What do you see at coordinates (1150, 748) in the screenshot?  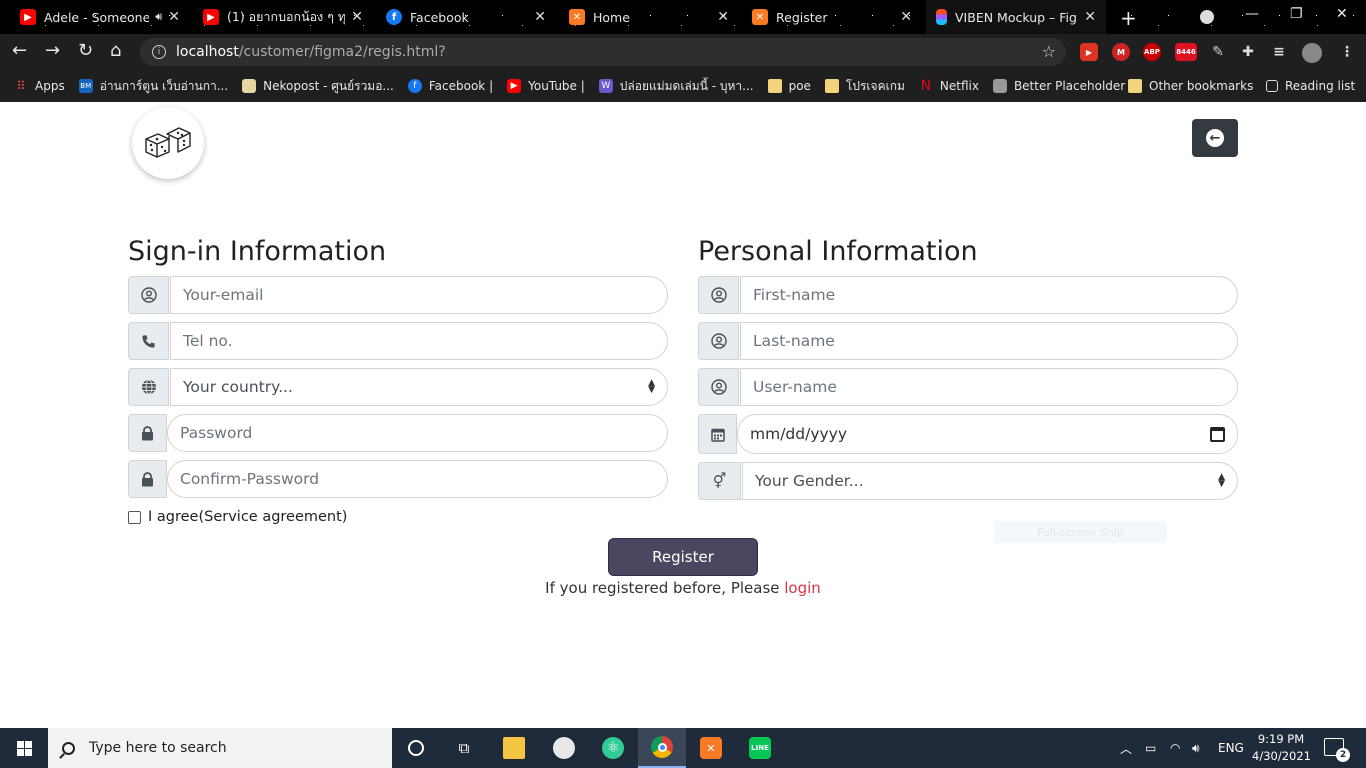 I see `battery-icon: ▭` at bounding box center [1150, 748].